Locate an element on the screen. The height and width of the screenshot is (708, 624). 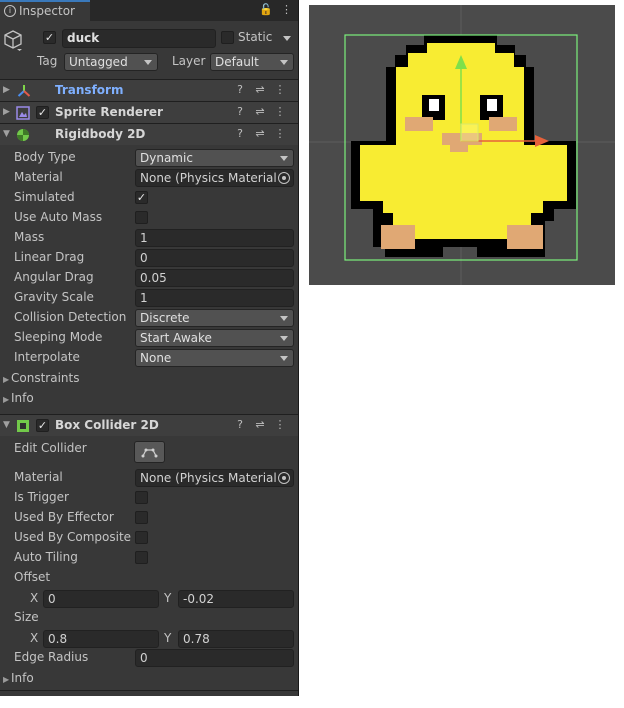
divider is located at coordinates (149, 690).